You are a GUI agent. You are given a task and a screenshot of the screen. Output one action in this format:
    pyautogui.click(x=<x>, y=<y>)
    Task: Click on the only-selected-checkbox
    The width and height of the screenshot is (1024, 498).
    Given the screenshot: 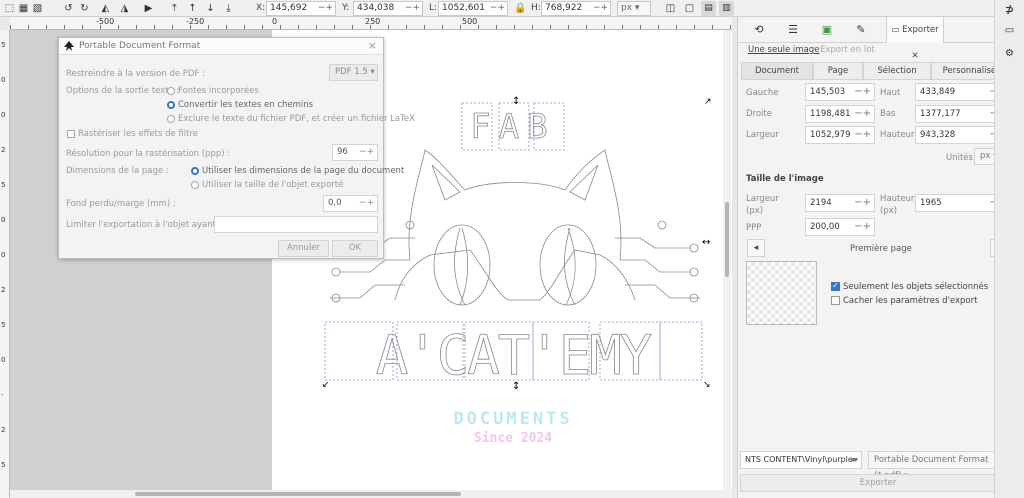 What is the action you would take?
    pyautogui.click(x=835, y=286)
    